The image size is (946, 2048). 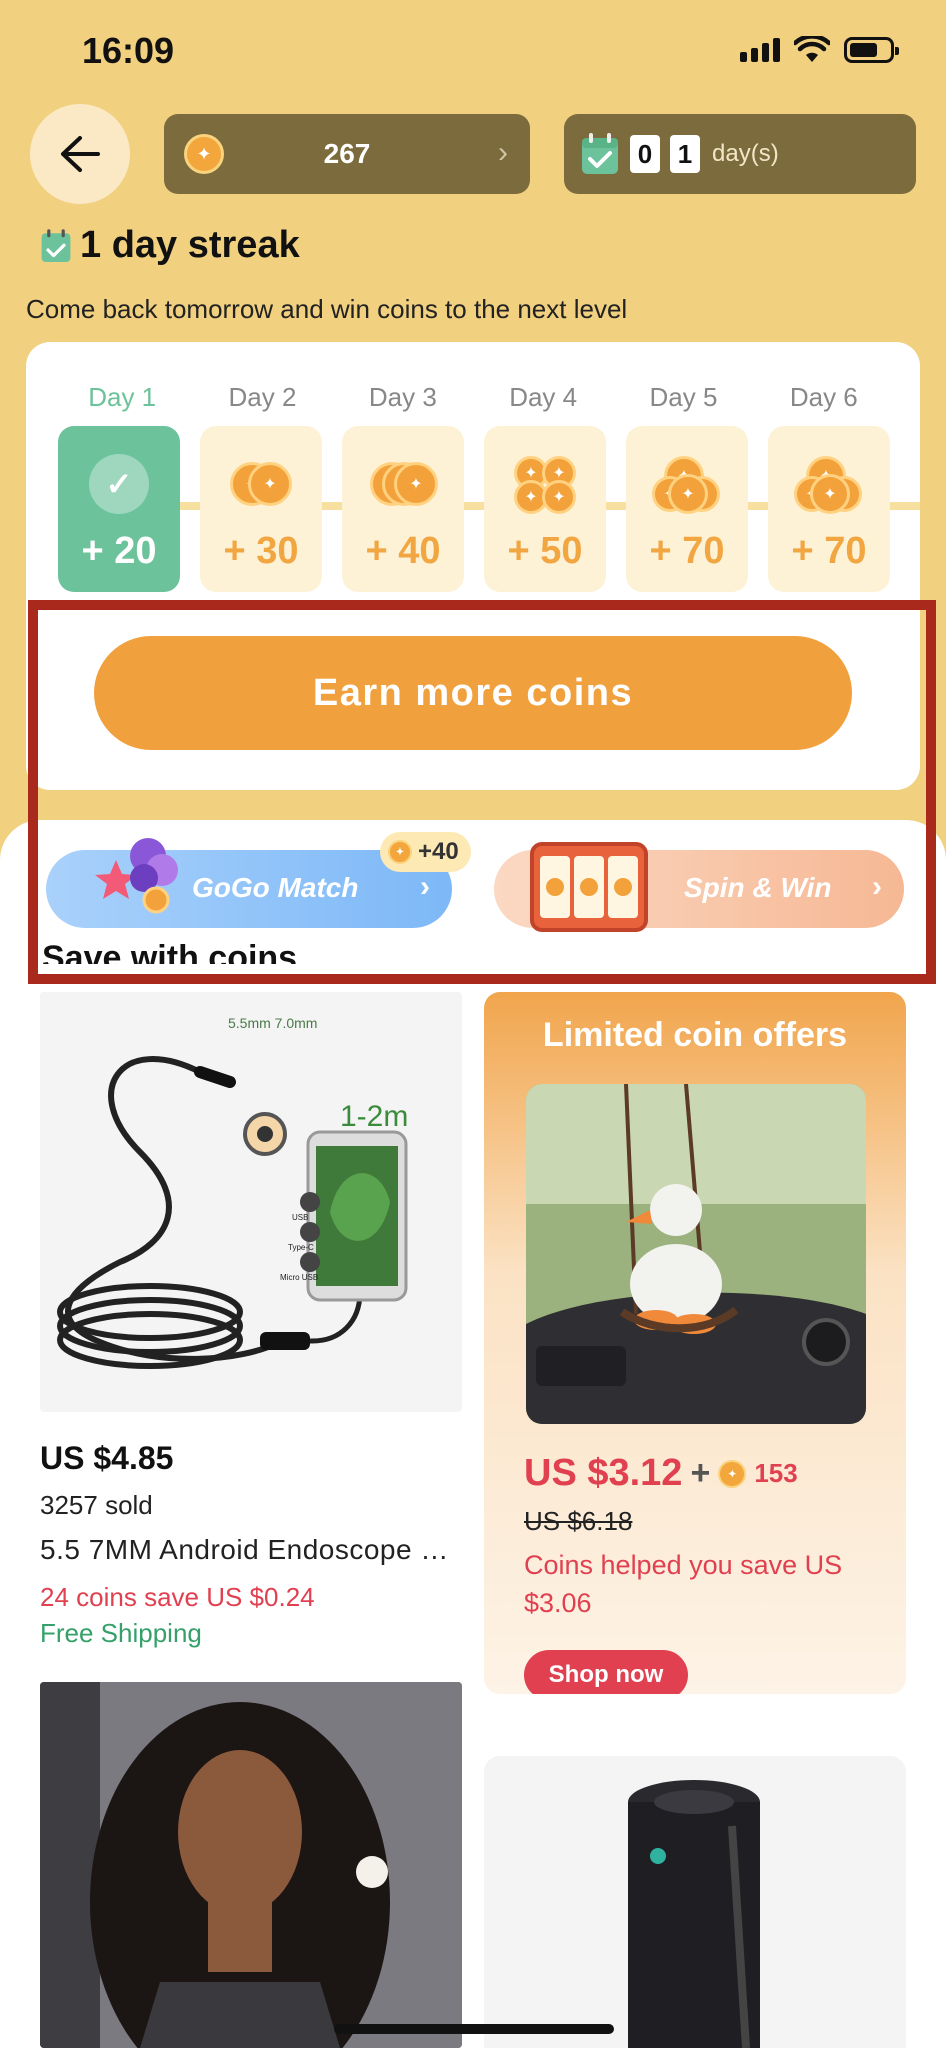 I want to click on product-sold-count: 3257 sold, so click(x=96, y=1505).